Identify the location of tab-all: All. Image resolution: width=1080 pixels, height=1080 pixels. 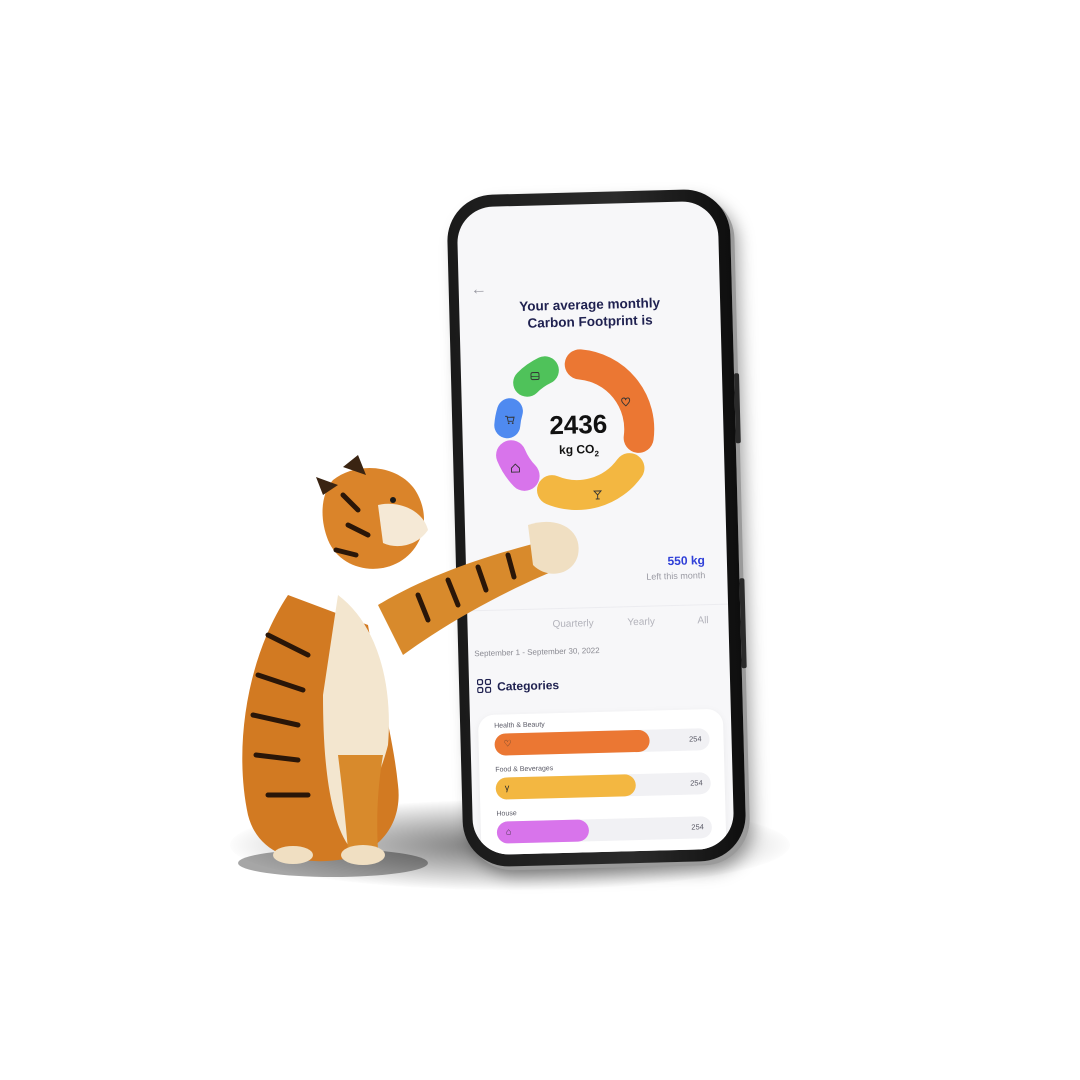
(702, 620).